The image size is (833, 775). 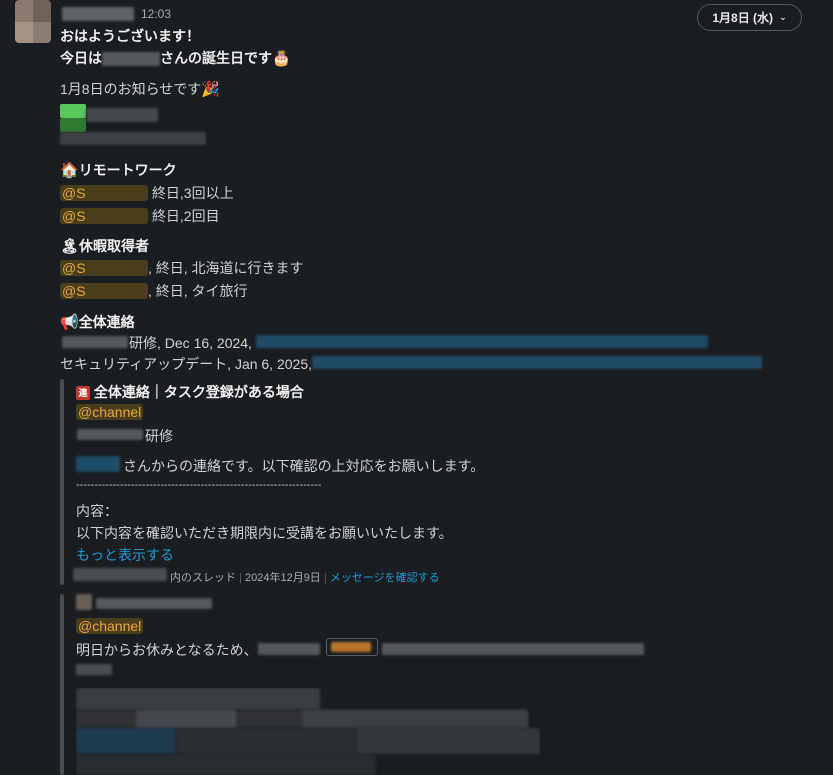 What do you see at coordinates (216, 58) in the screenshot?
I see `birthday-suffix: さんの誕生日です` at bounding box center [216, 58].